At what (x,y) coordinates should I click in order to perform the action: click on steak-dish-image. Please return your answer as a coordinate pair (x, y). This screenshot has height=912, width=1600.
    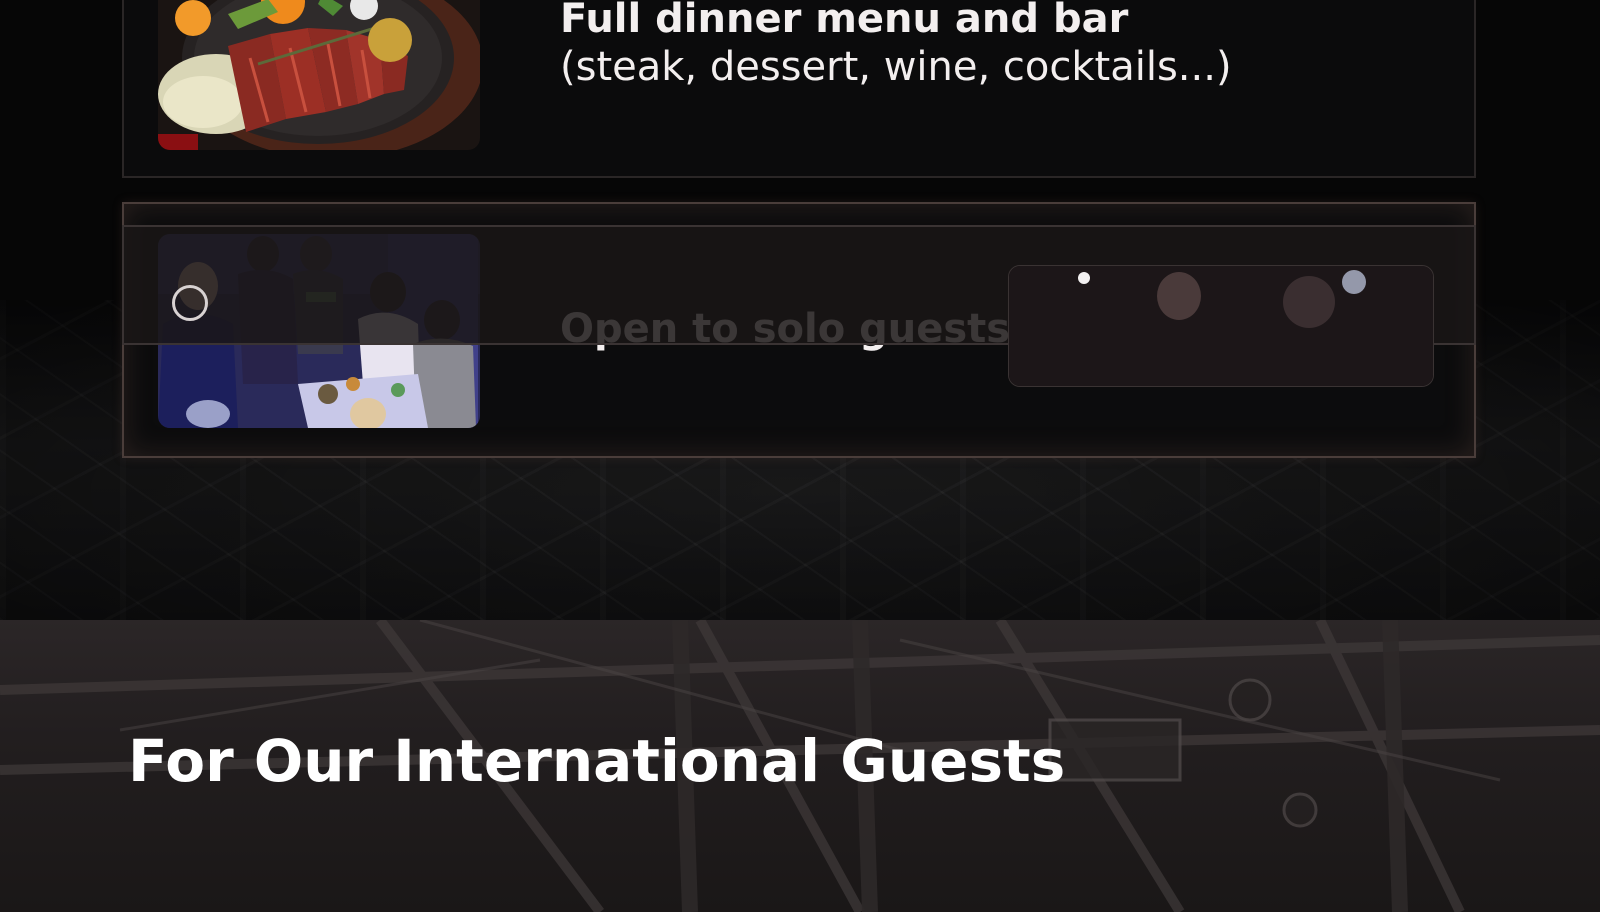
    Looking at the image, I should click on (319, 75).